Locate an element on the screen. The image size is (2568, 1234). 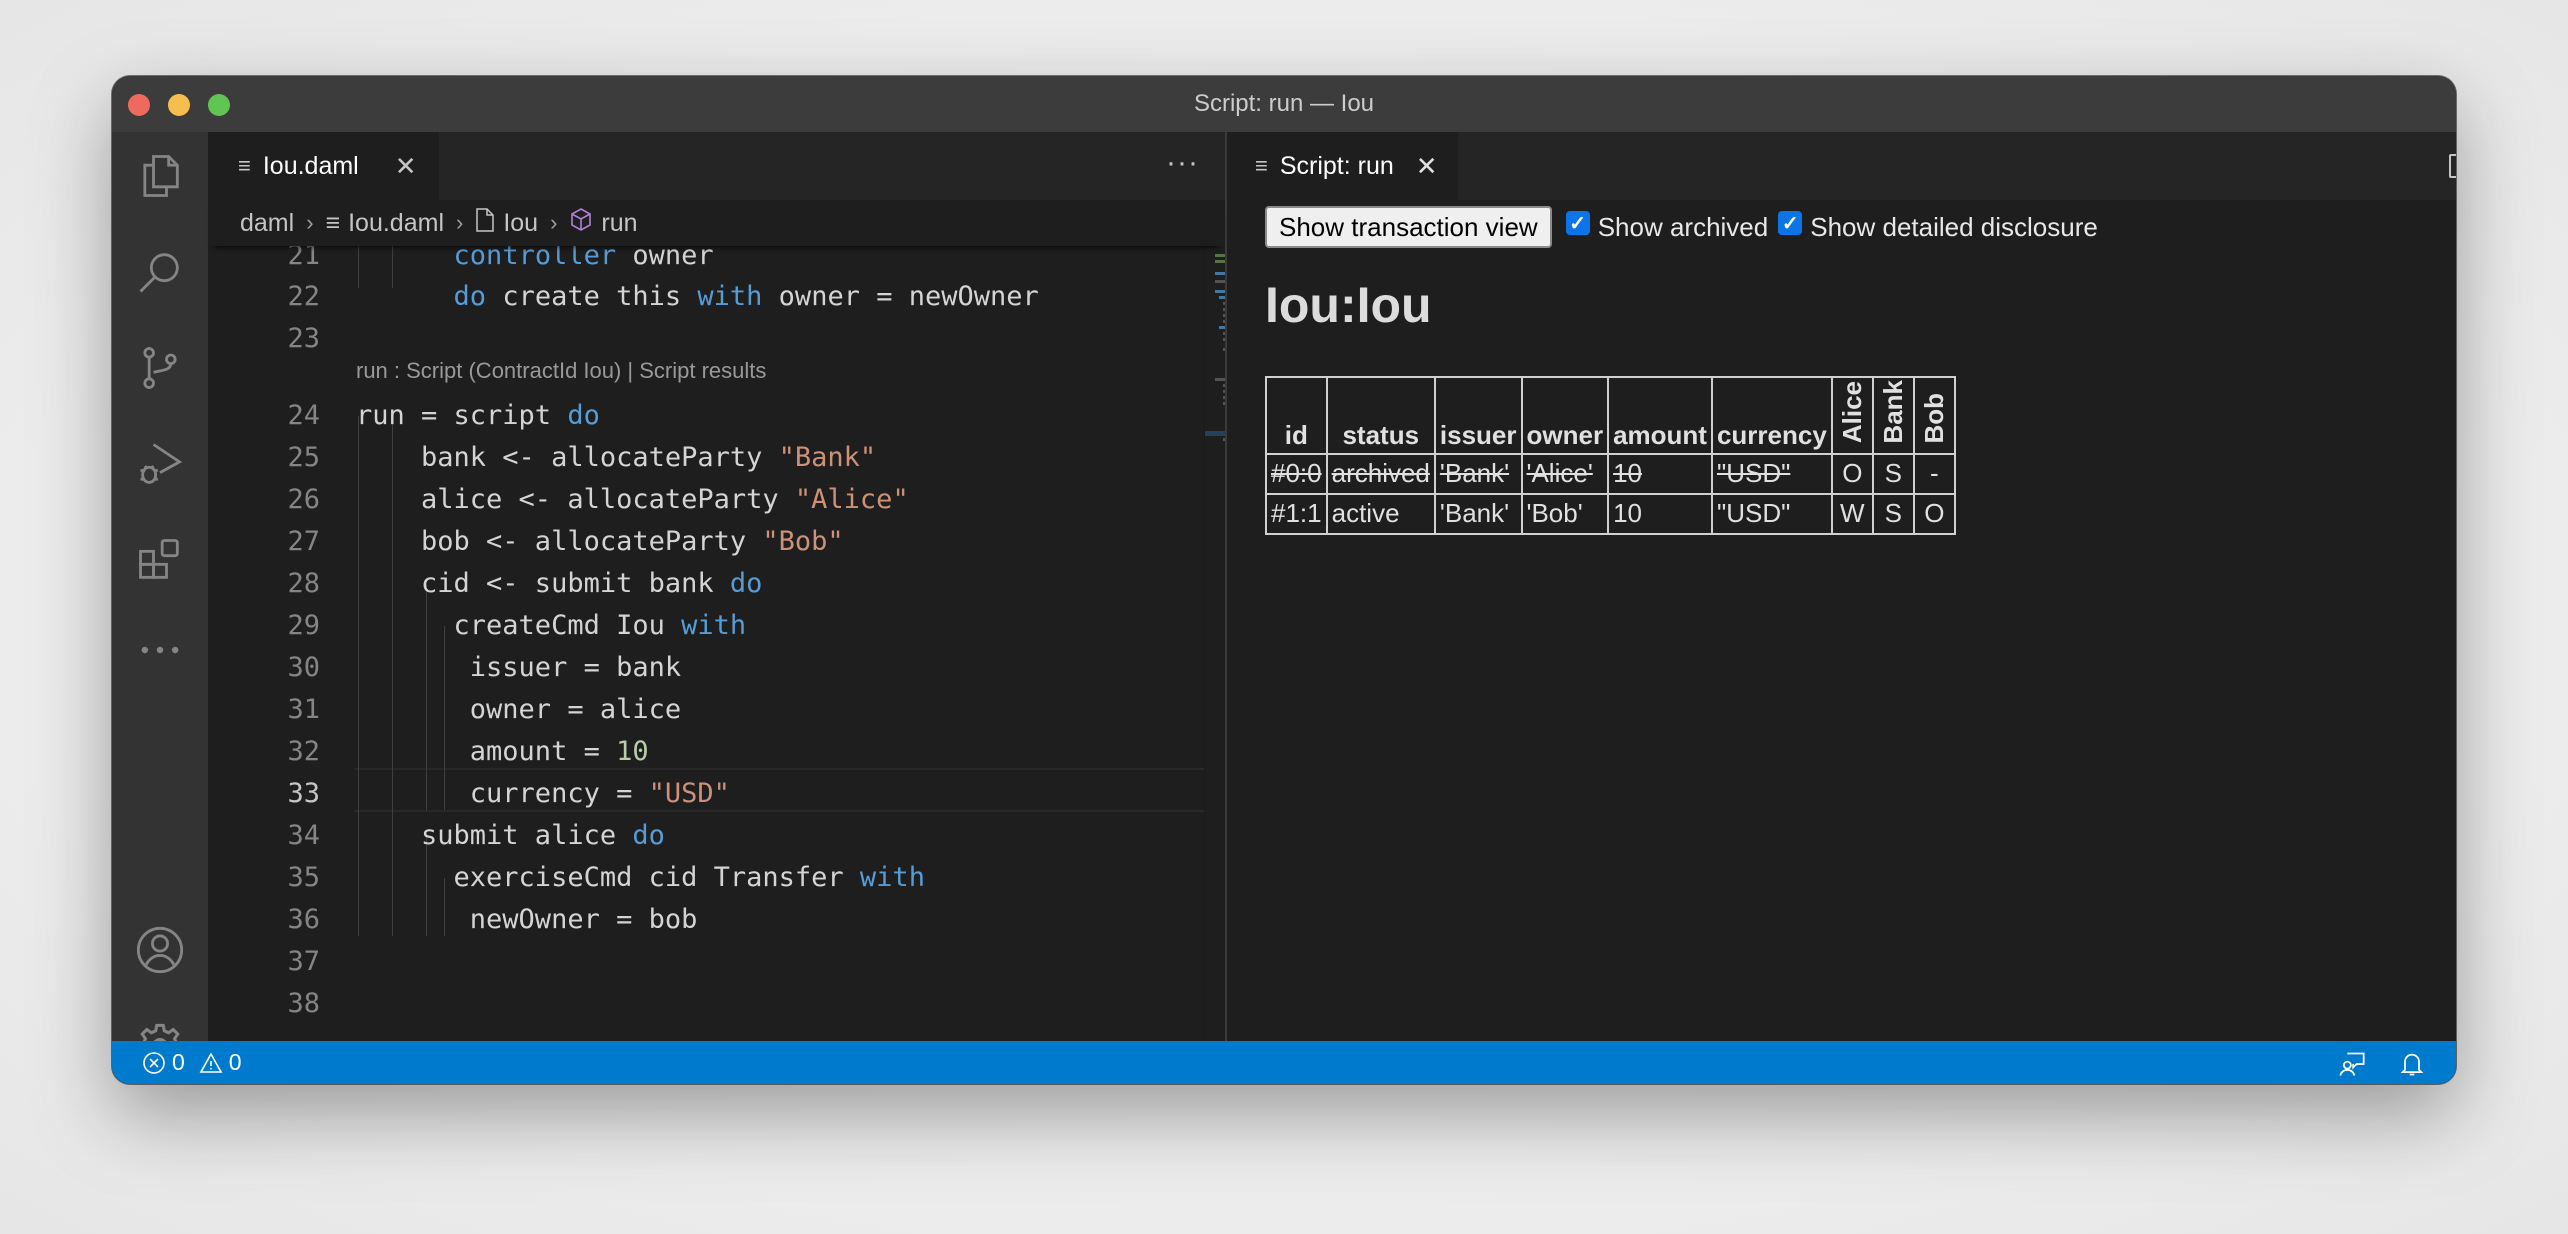
code-line: 29 createCmd Iou with is located at coordinates (706, 625).